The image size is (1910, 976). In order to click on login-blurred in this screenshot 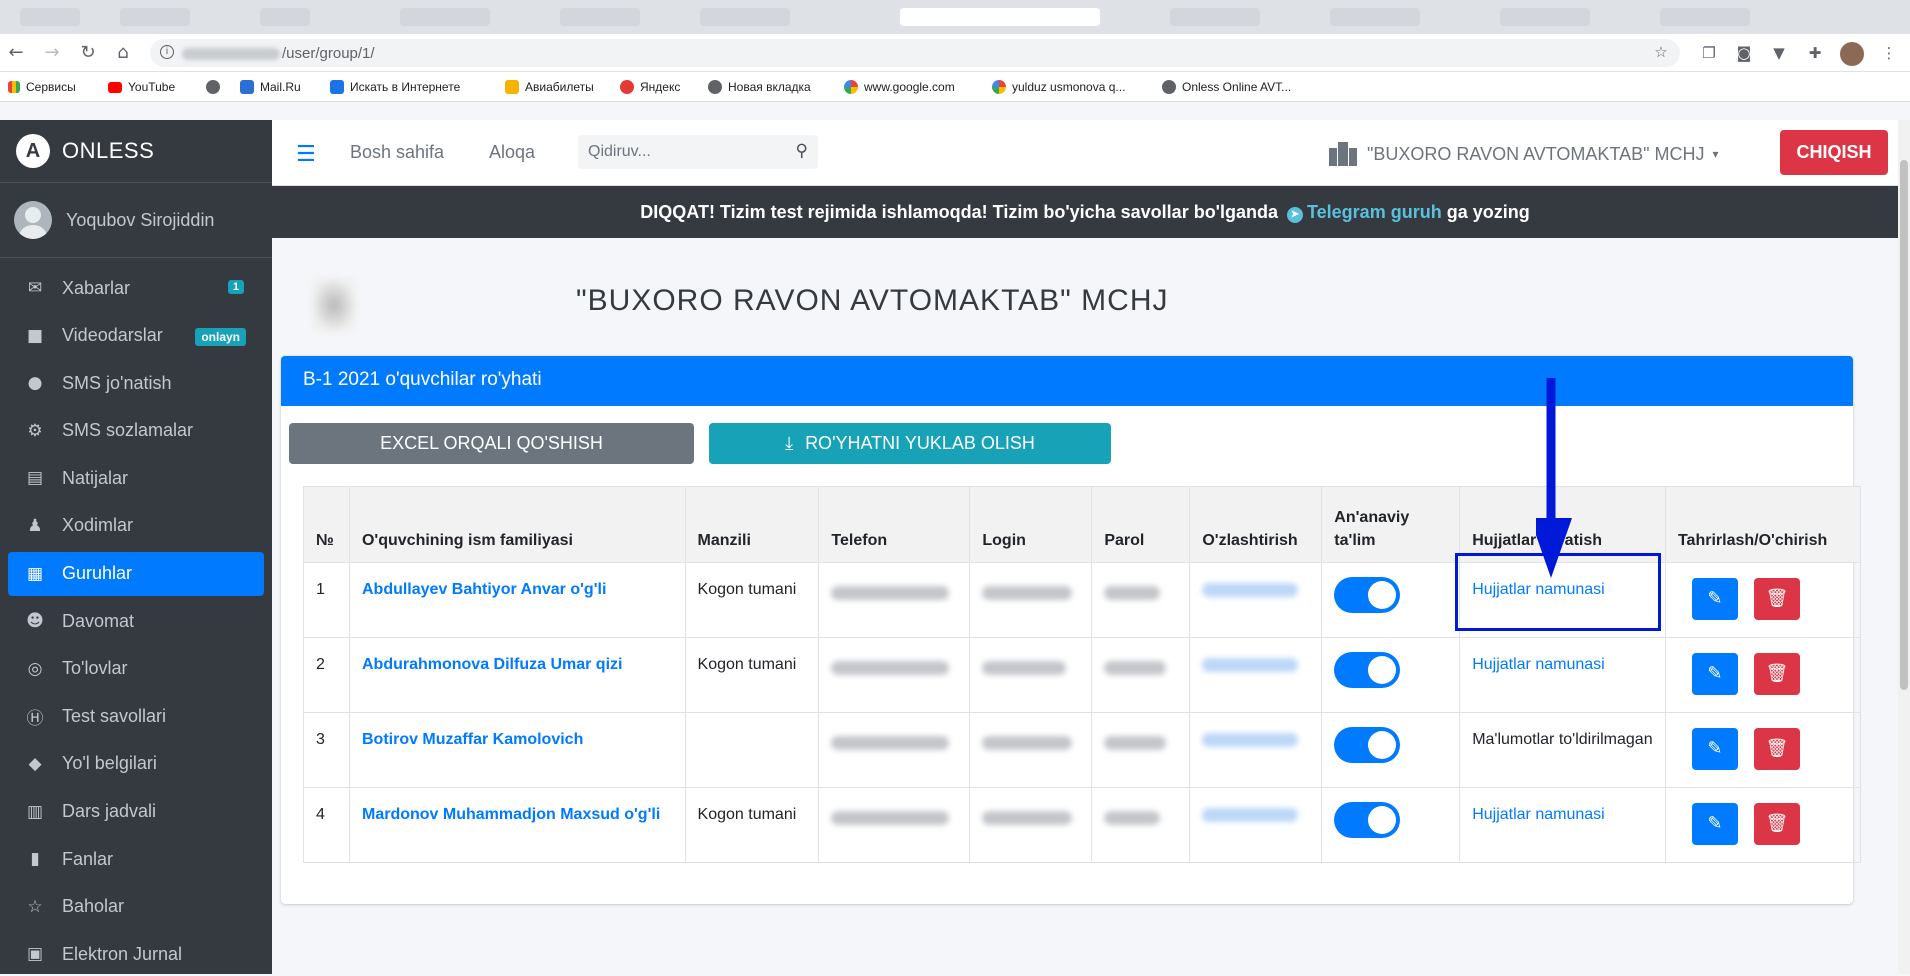, I will do `click(1024, 667)`.